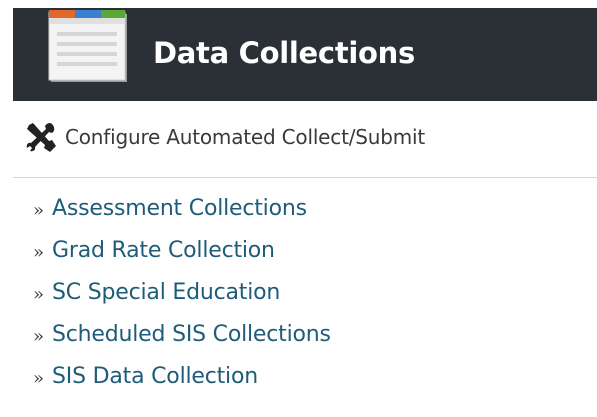  Describe the element at coordinates (87, 46) in the screenshot. I see `document-list-icon` at that location.